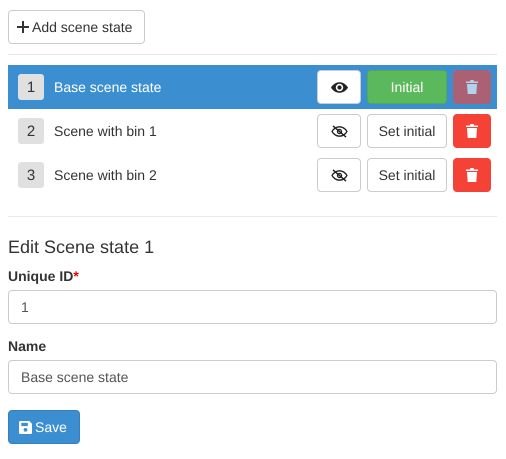  I want to click on section-heading: Edit Scene state 1, so click(82, 247).